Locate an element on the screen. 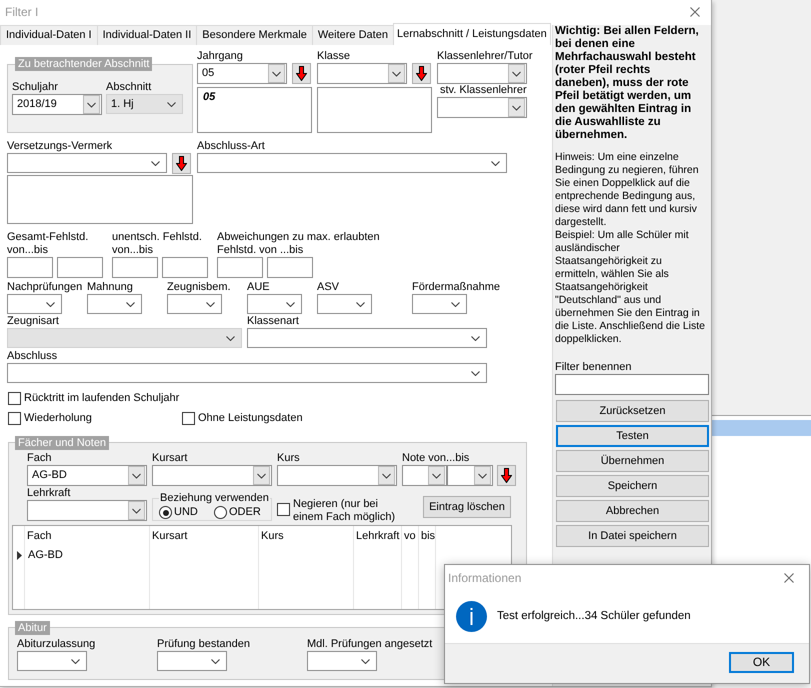 The height and width of the screenshot is (688, 811). field-label: AUE is located at coordinates (258, 287).